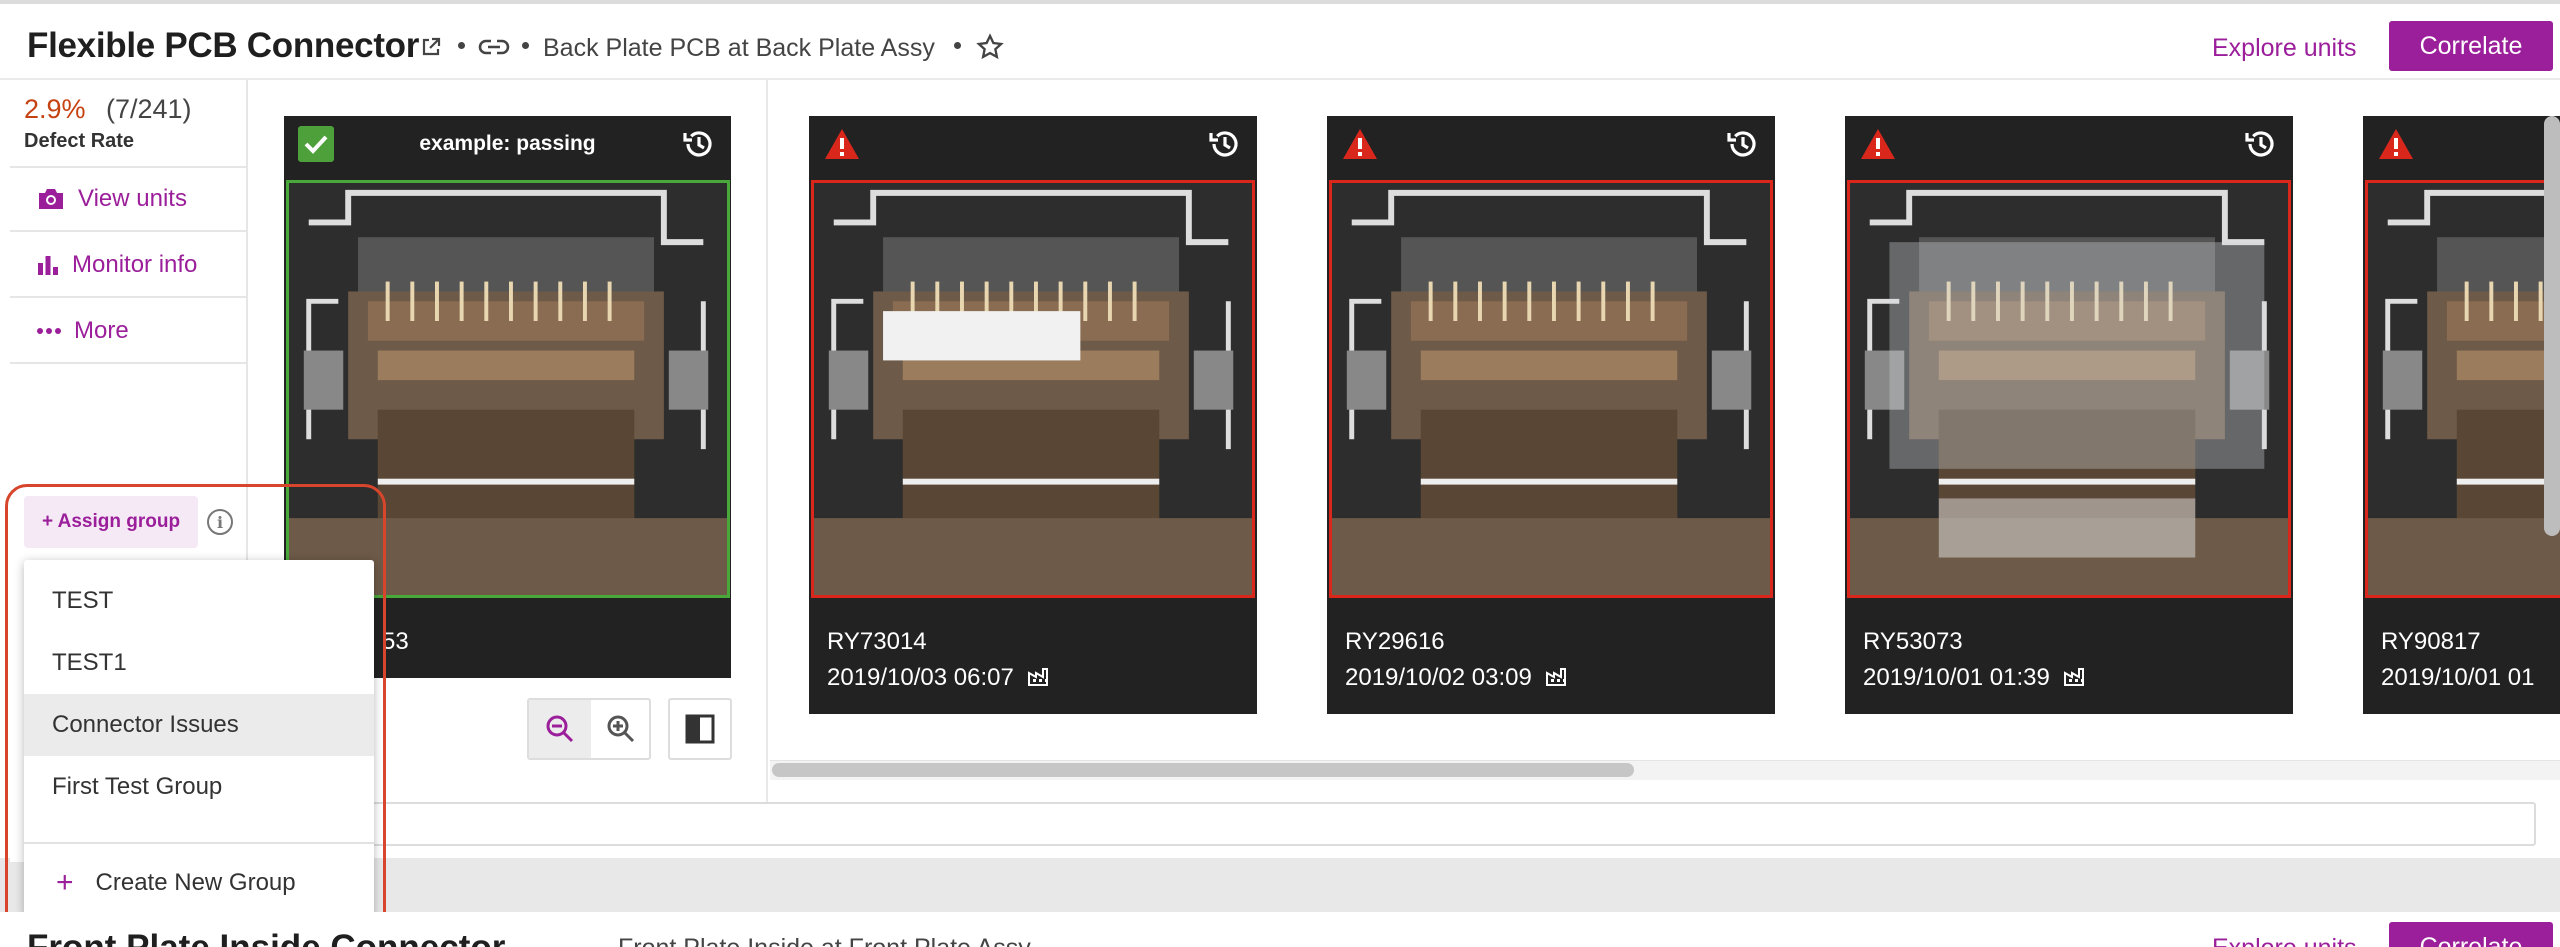 This screenshot has height=947, width=2560. Describe the element at coordinates (199, 725) in the screenshot. I see `group-option: Connector Issues` at that location.